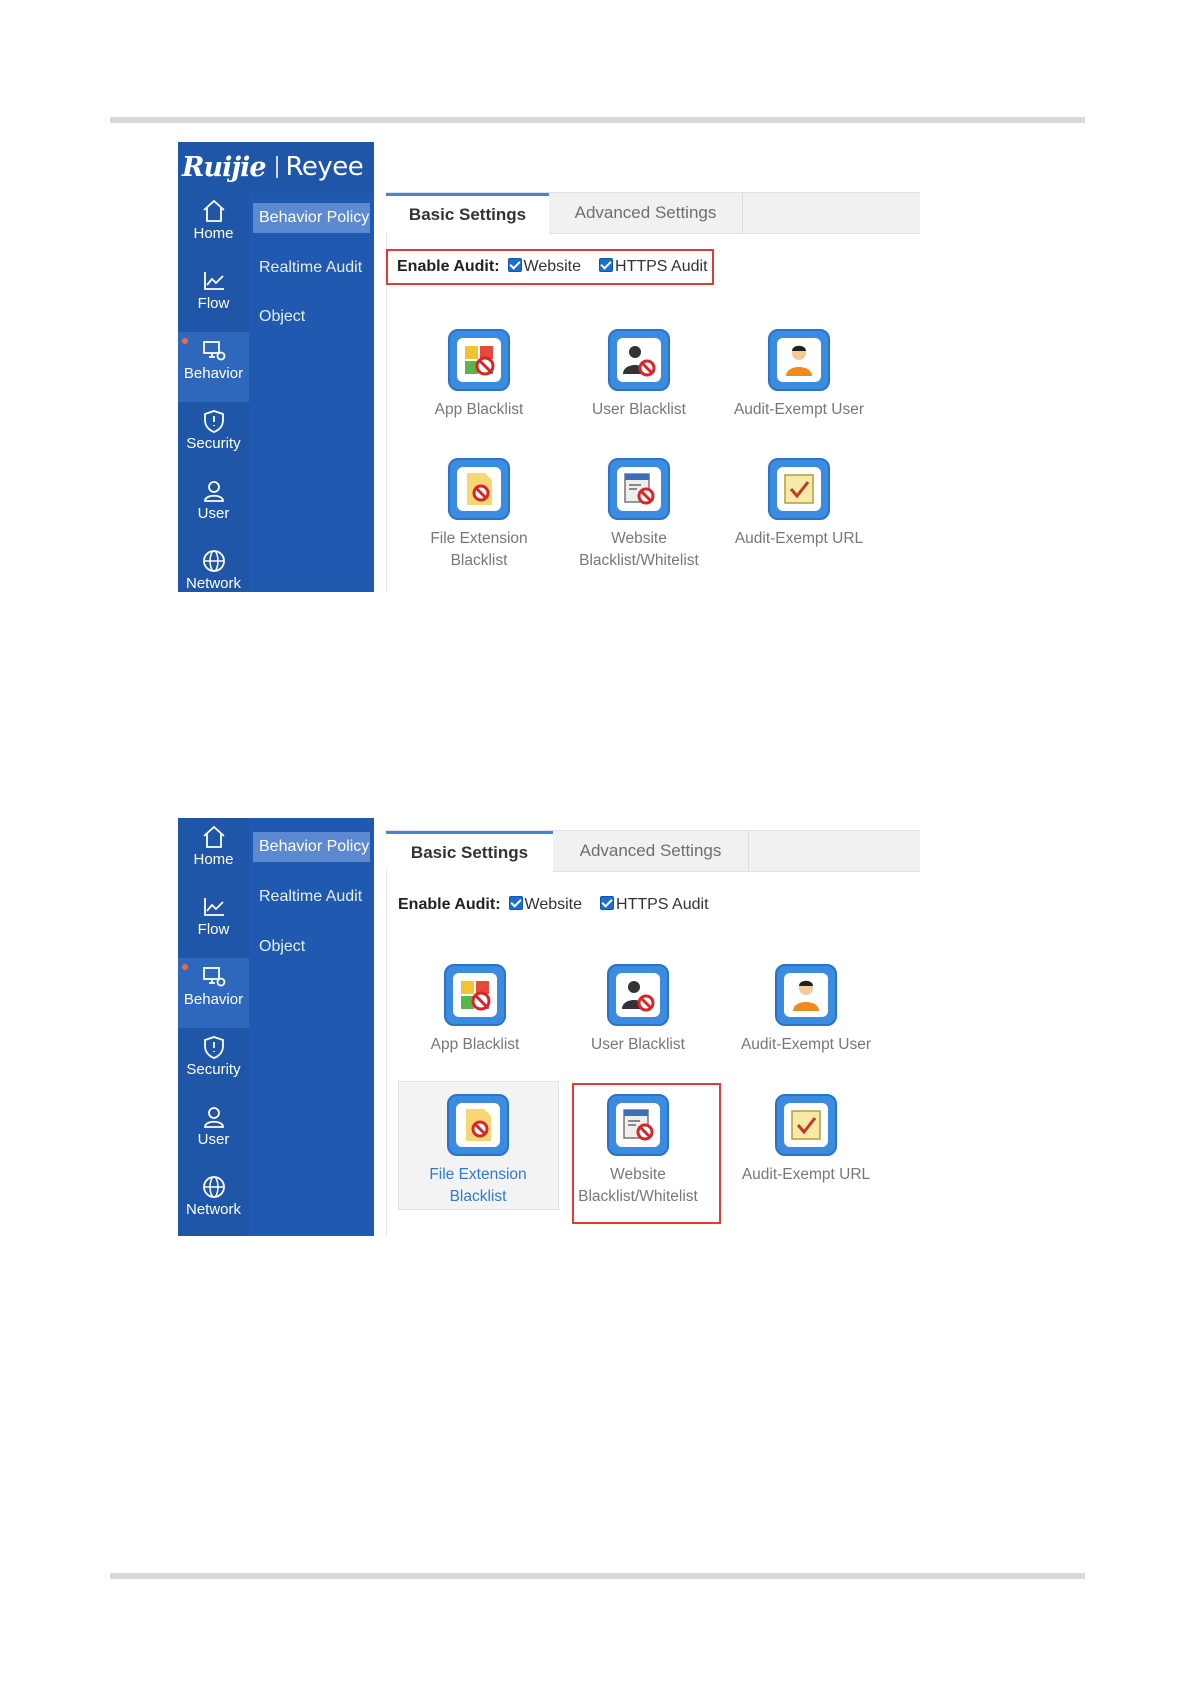 This screenshot has height=1684, width=1191. What do you see at coordinates (213, 281) in the screenshot?
I see `chart-line-icon` at bounding box center [213, 281].